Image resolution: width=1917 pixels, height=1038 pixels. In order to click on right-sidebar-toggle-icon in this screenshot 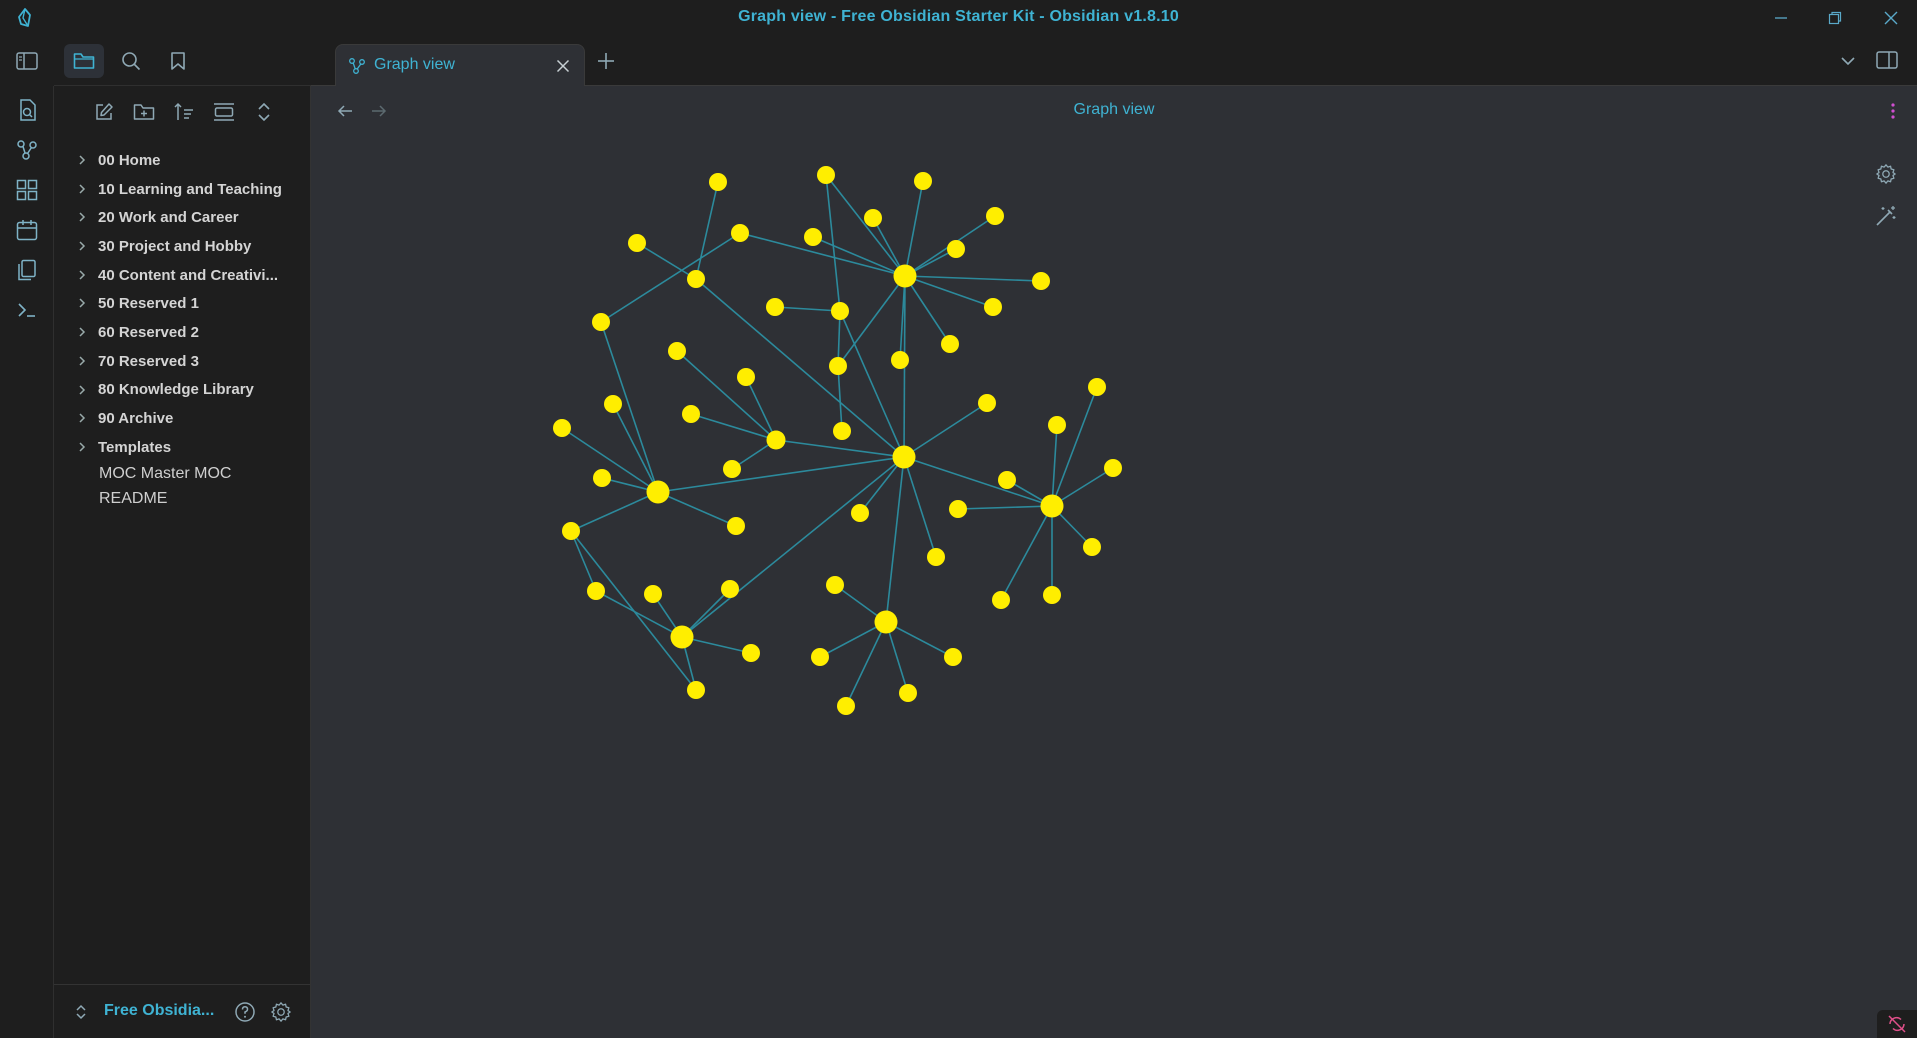, I will do `click(1887, 60)`.